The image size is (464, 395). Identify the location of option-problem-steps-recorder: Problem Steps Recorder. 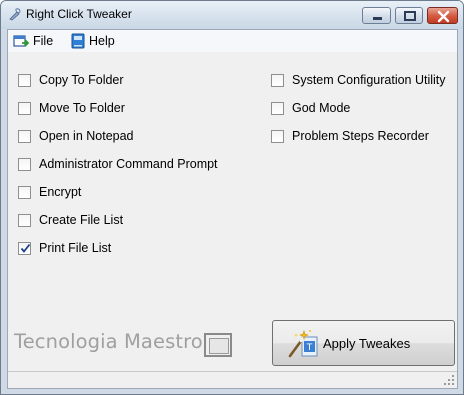
(350, 136).